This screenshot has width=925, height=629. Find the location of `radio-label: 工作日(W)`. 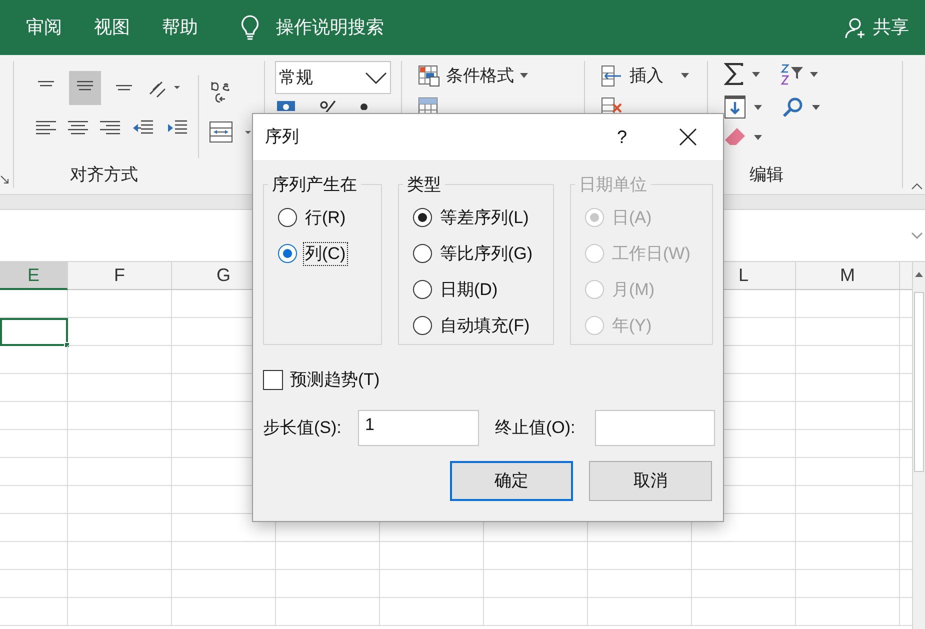

radio-label: 工作日(W) is located at coordinates (651, 253).